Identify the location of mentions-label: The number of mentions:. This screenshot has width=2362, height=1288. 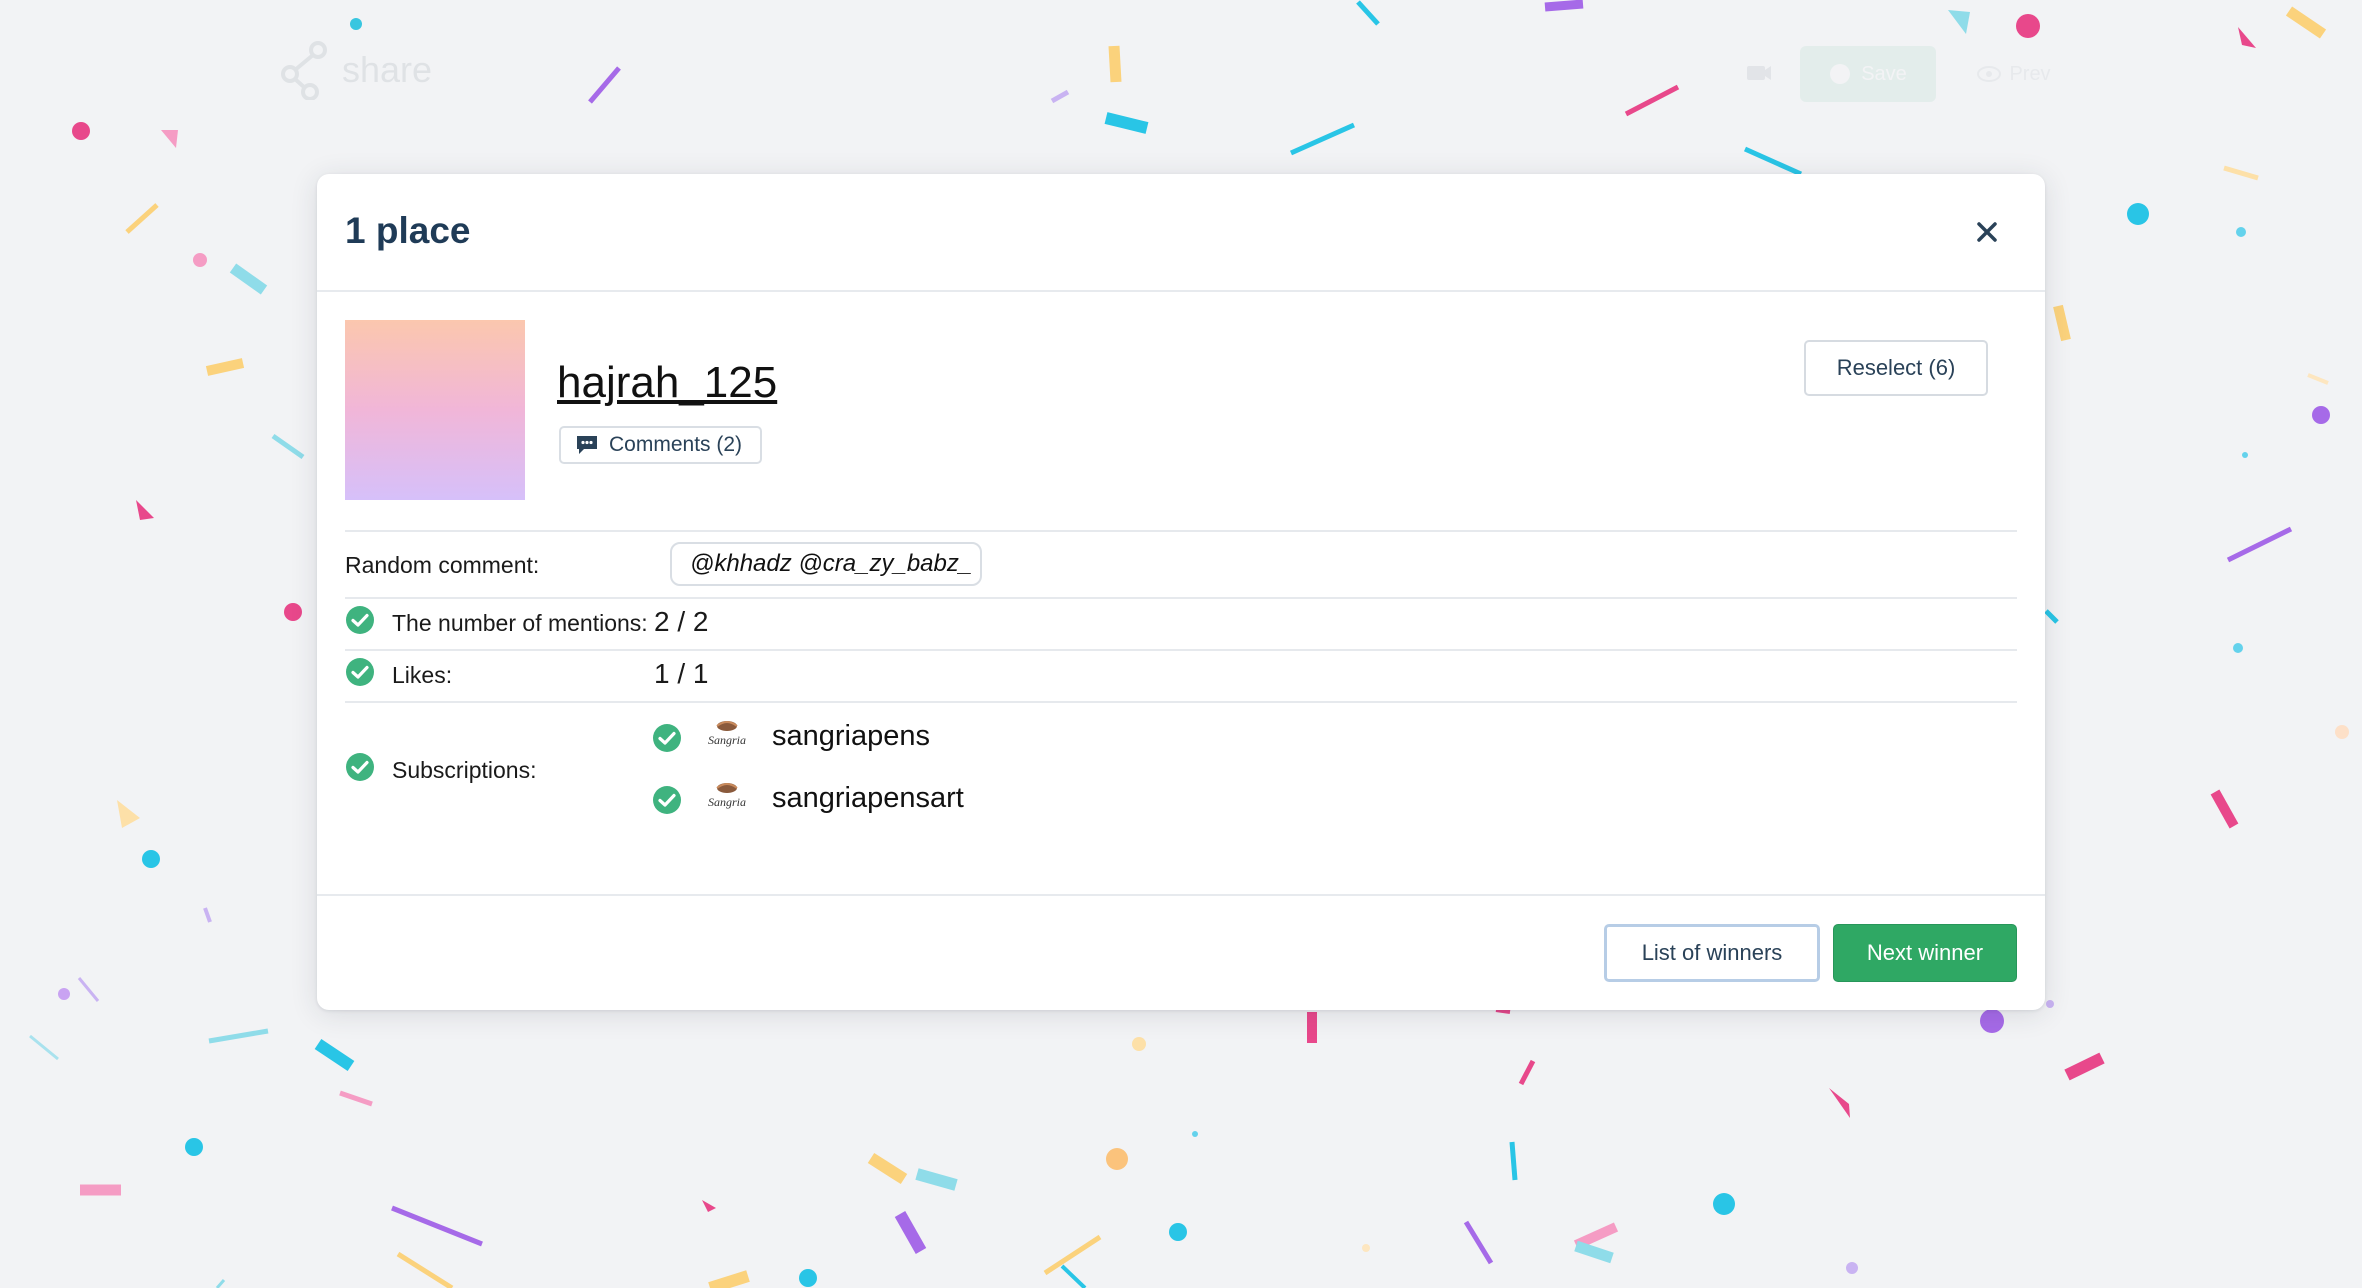
(520, 623).